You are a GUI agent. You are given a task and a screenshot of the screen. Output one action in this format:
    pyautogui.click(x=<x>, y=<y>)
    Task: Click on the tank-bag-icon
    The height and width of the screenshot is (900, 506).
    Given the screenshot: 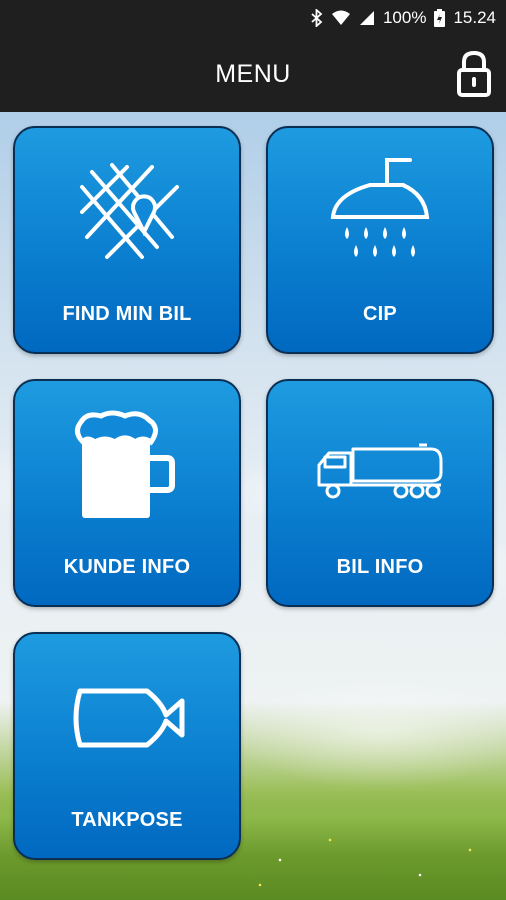 What is the action you would take?
    pyautogui.click(x=127, y=718)
    